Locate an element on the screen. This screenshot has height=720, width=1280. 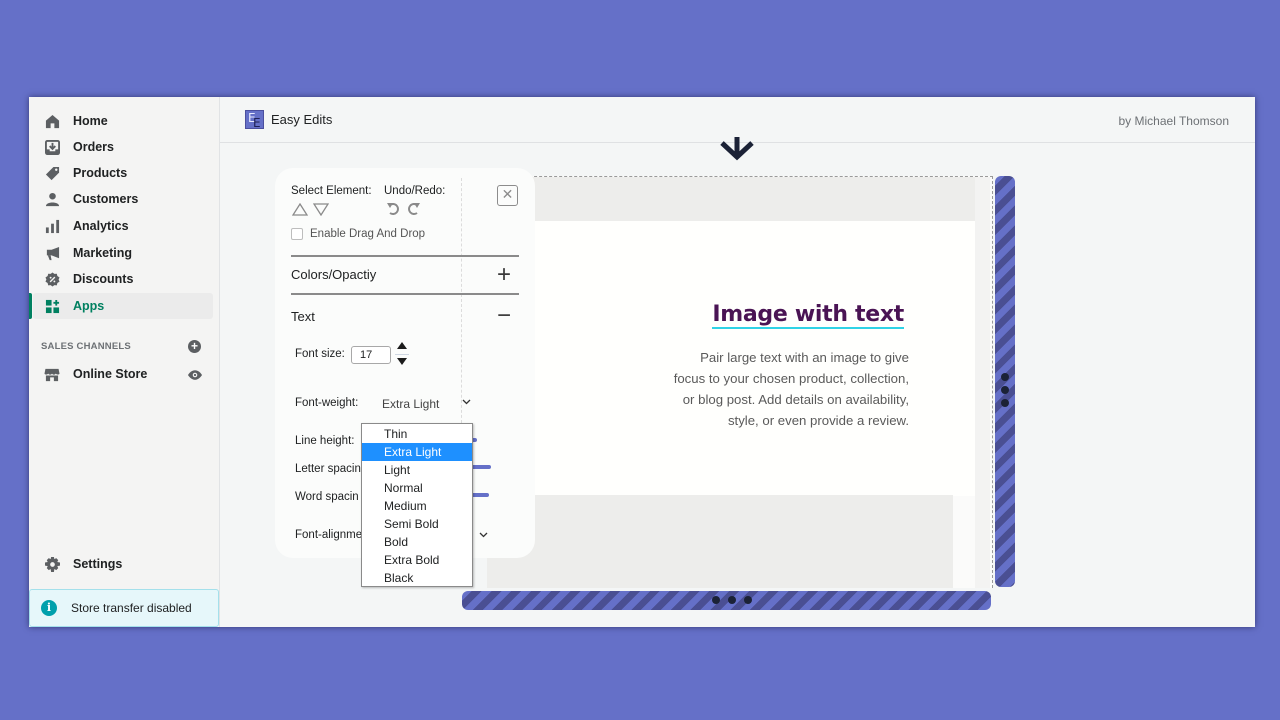
sidebar-item-label: Online Store is located at coordinates (110, 374).